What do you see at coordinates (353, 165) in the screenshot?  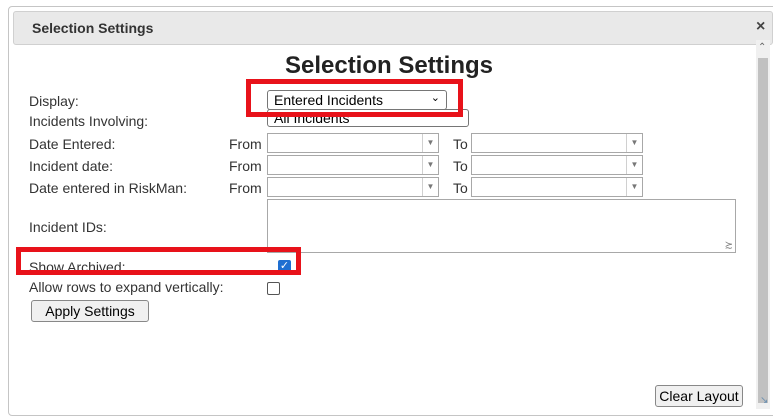 I see `incident-date-from-field: ▼` at bounding box center [353, 165].